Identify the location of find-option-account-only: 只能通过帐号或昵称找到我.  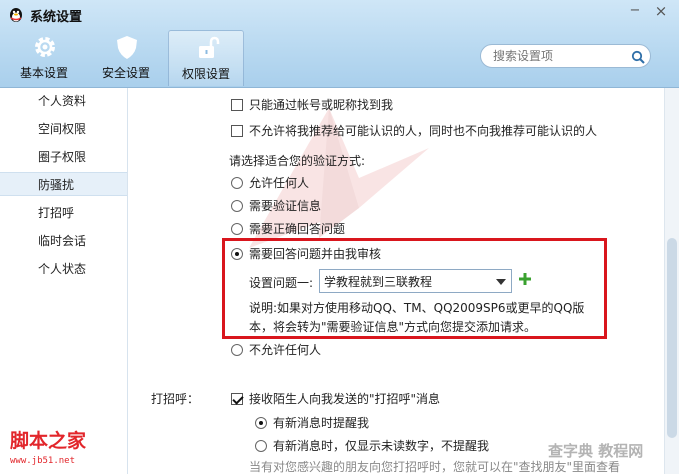
(312, 105).